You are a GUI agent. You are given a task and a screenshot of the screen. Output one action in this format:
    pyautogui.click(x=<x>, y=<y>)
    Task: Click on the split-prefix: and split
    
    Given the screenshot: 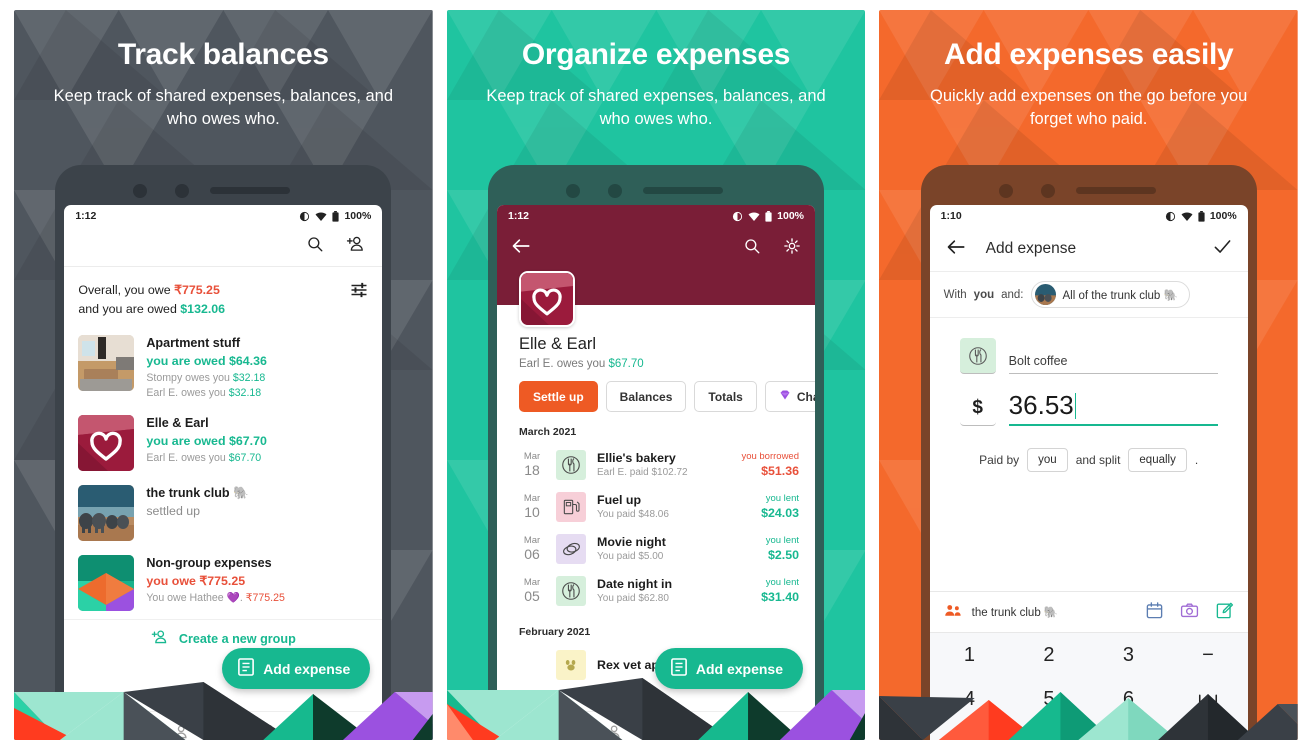 What is the action you would take?
    pyautogui.click(x=1098, y=460)
    